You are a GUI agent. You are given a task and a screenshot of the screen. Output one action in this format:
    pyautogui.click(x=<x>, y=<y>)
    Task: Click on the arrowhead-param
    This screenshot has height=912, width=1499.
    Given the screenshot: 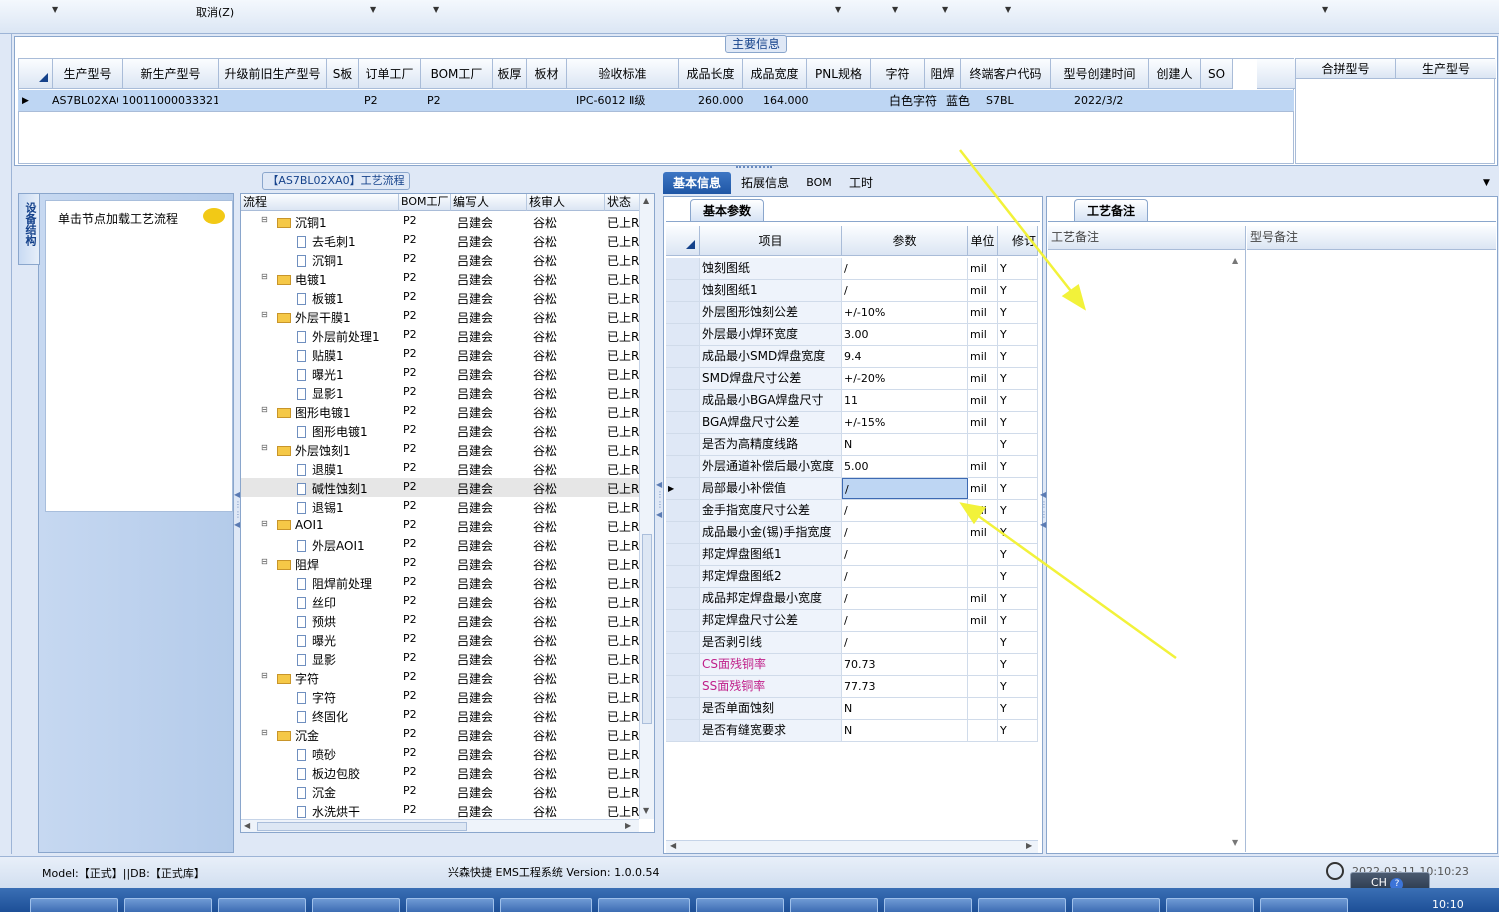 What is the action you would take?
    pyautogui.click(x=973, y=513)
    